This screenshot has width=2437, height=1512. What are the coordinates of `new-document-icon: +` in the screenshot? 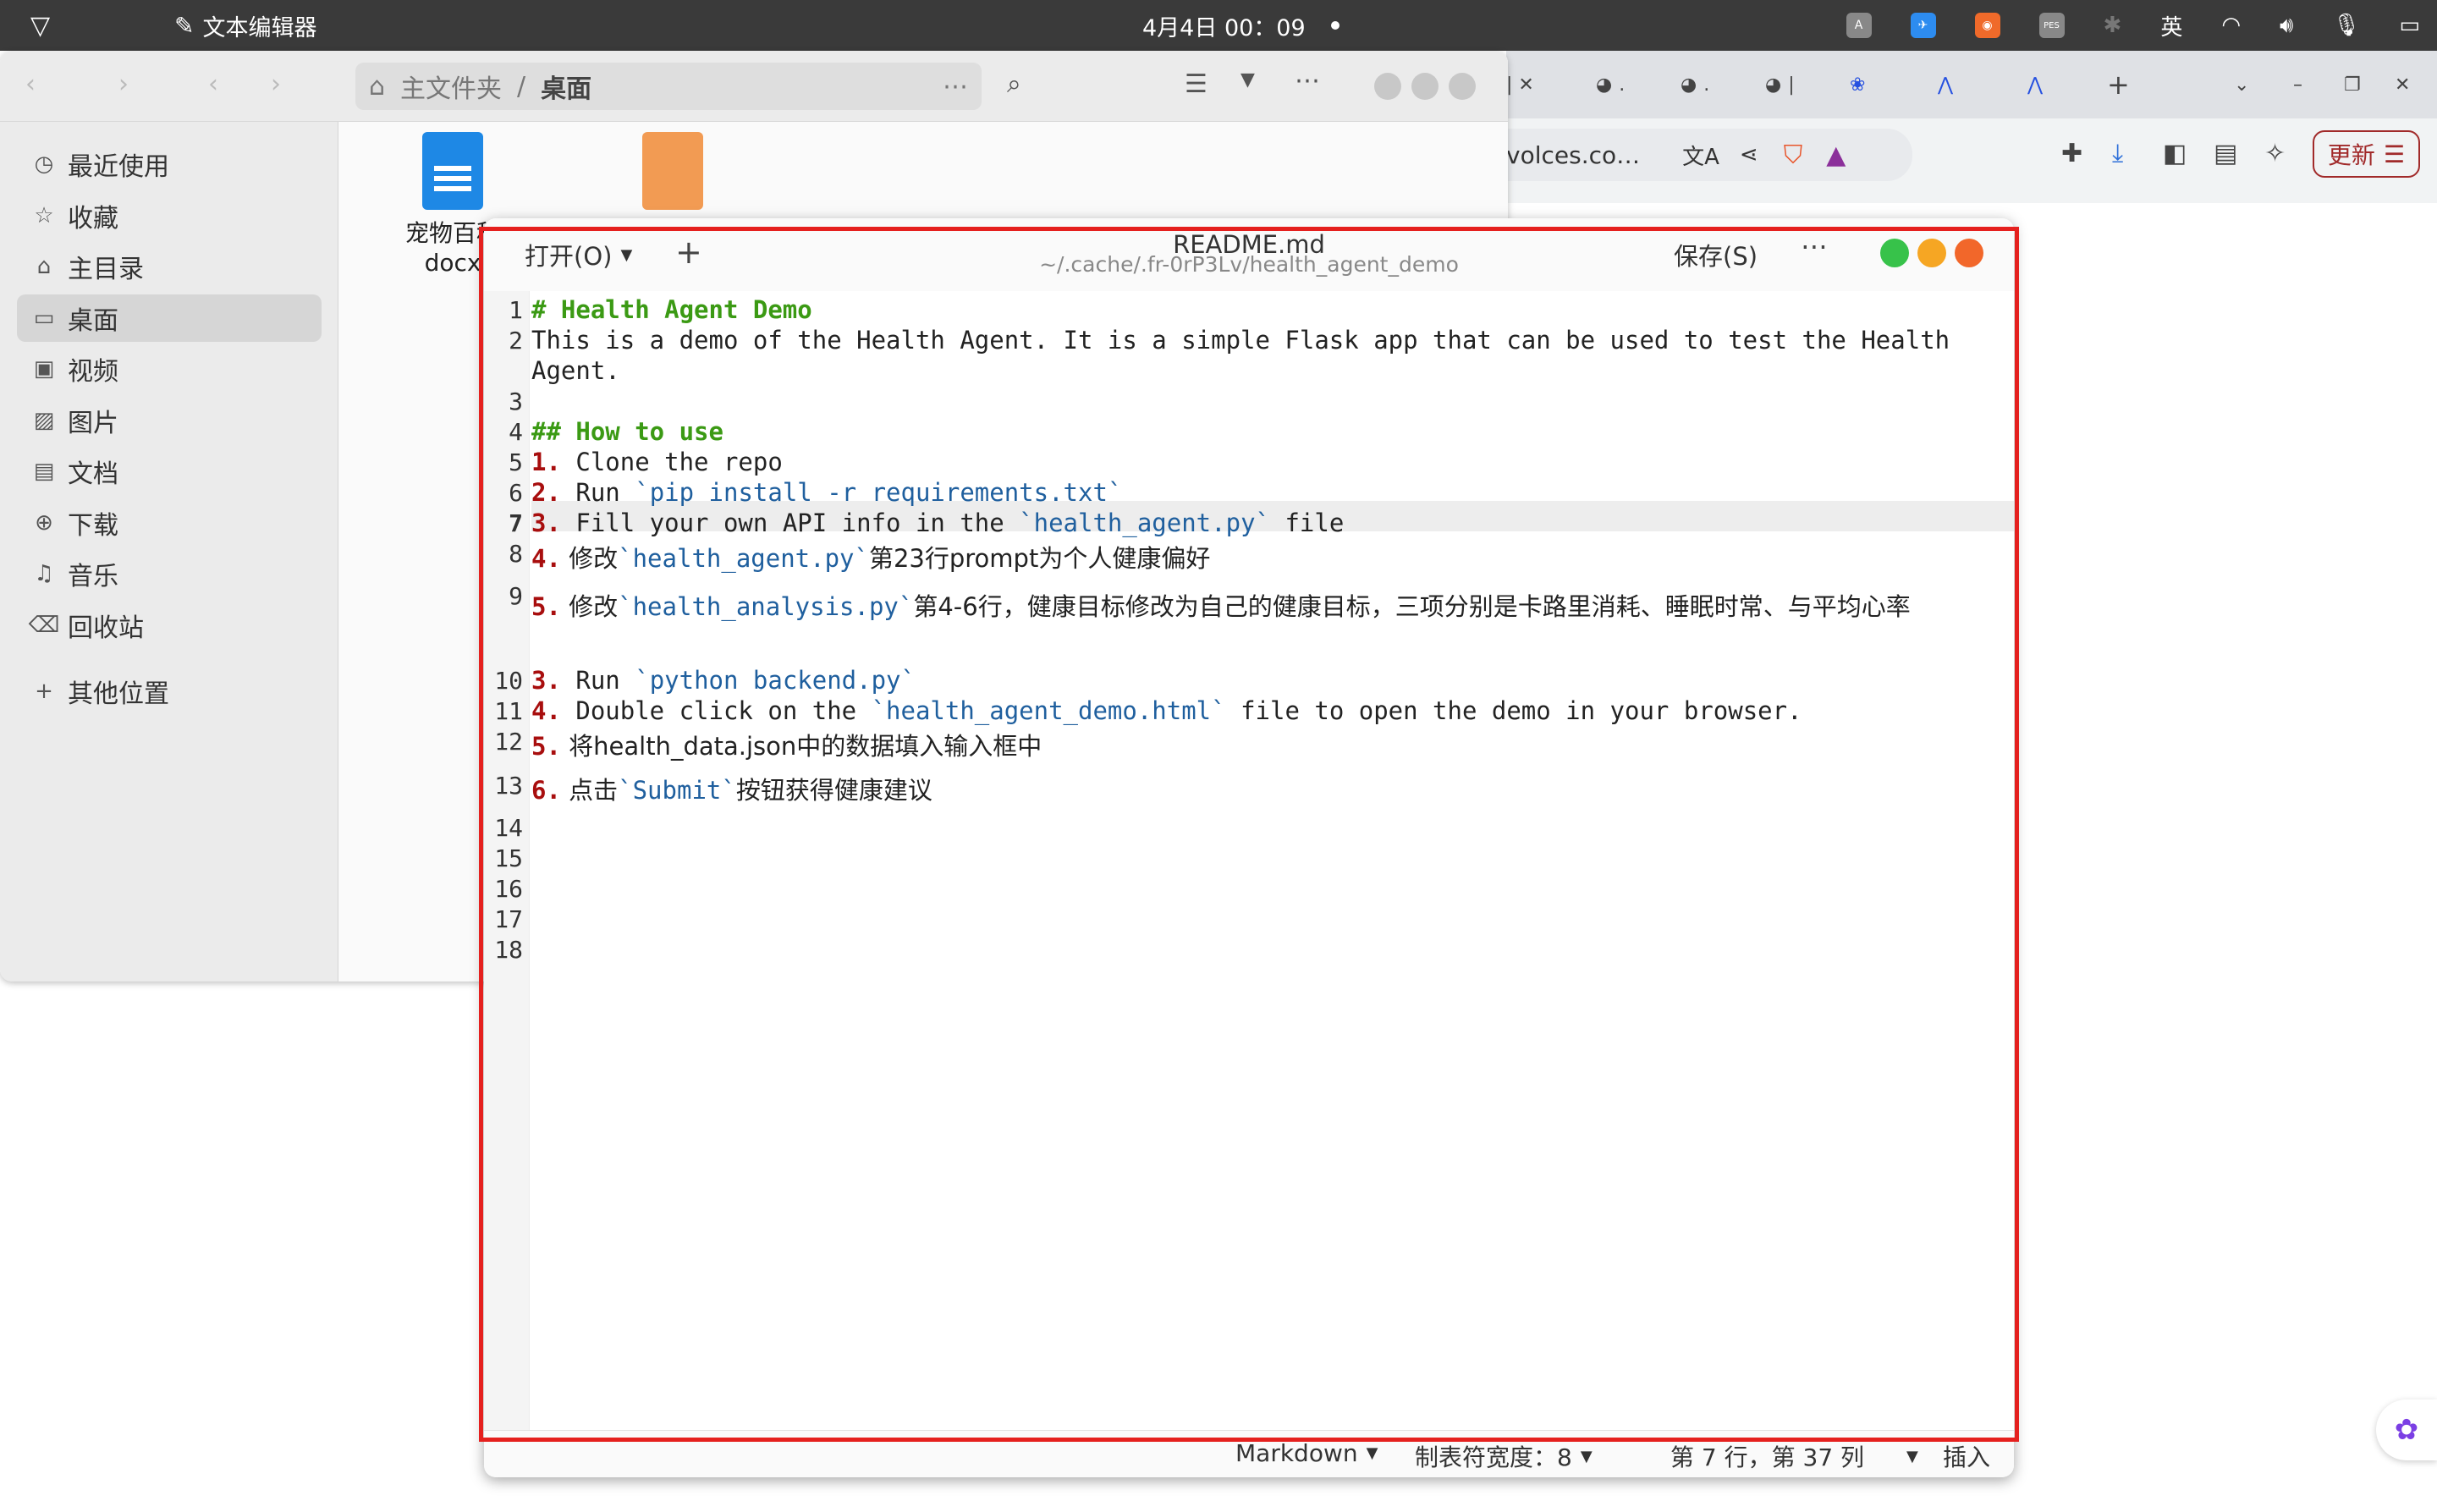 It's located at (689, 253).